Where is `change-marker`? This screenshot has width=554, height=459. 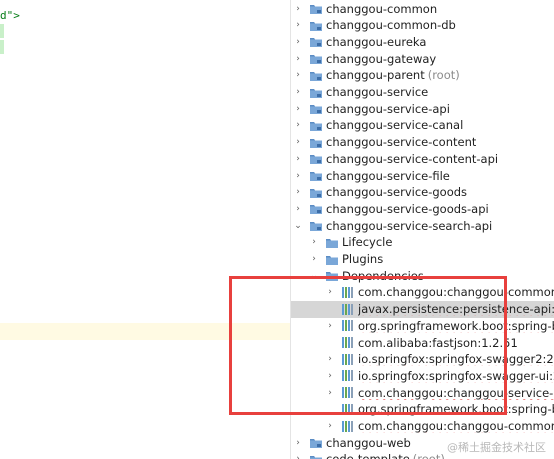
change-marker is located at coordinates (2, 47).